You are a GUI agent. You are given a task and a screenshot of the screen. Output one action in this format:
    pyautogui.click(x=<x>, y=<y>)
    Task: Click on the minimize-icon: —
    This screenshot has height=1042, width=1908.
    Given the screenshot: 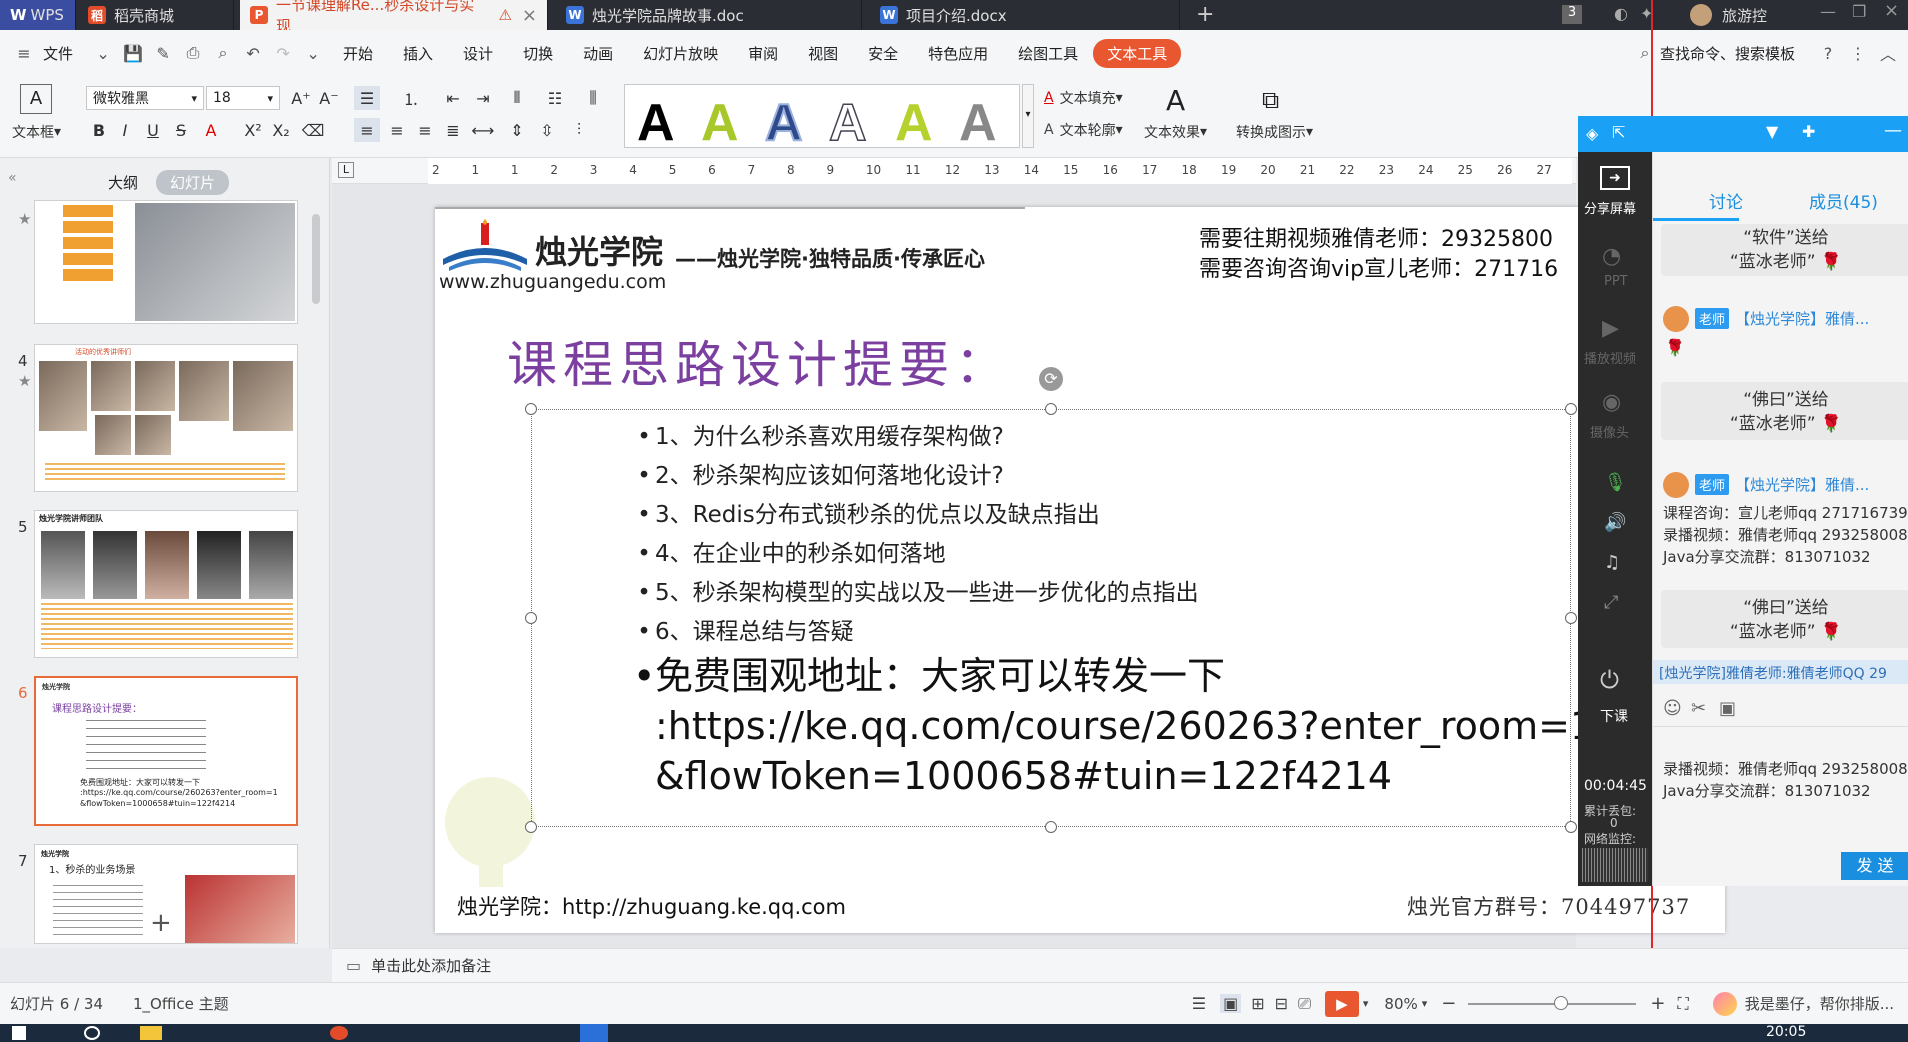 What is the action you would take?
    pyautogui.click(x=1828, y=11)
    